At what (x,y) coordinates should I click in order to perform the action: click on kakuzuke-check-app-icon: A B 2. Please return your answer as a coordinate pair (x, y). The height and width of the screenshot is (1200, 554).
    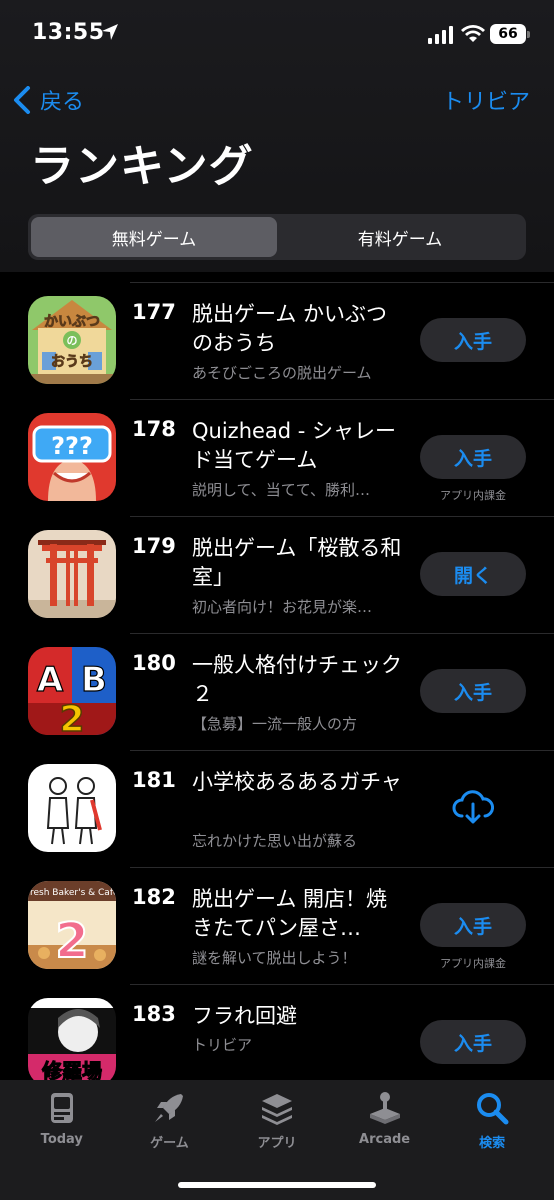
    Looking at the image, I should click on (72, 691).